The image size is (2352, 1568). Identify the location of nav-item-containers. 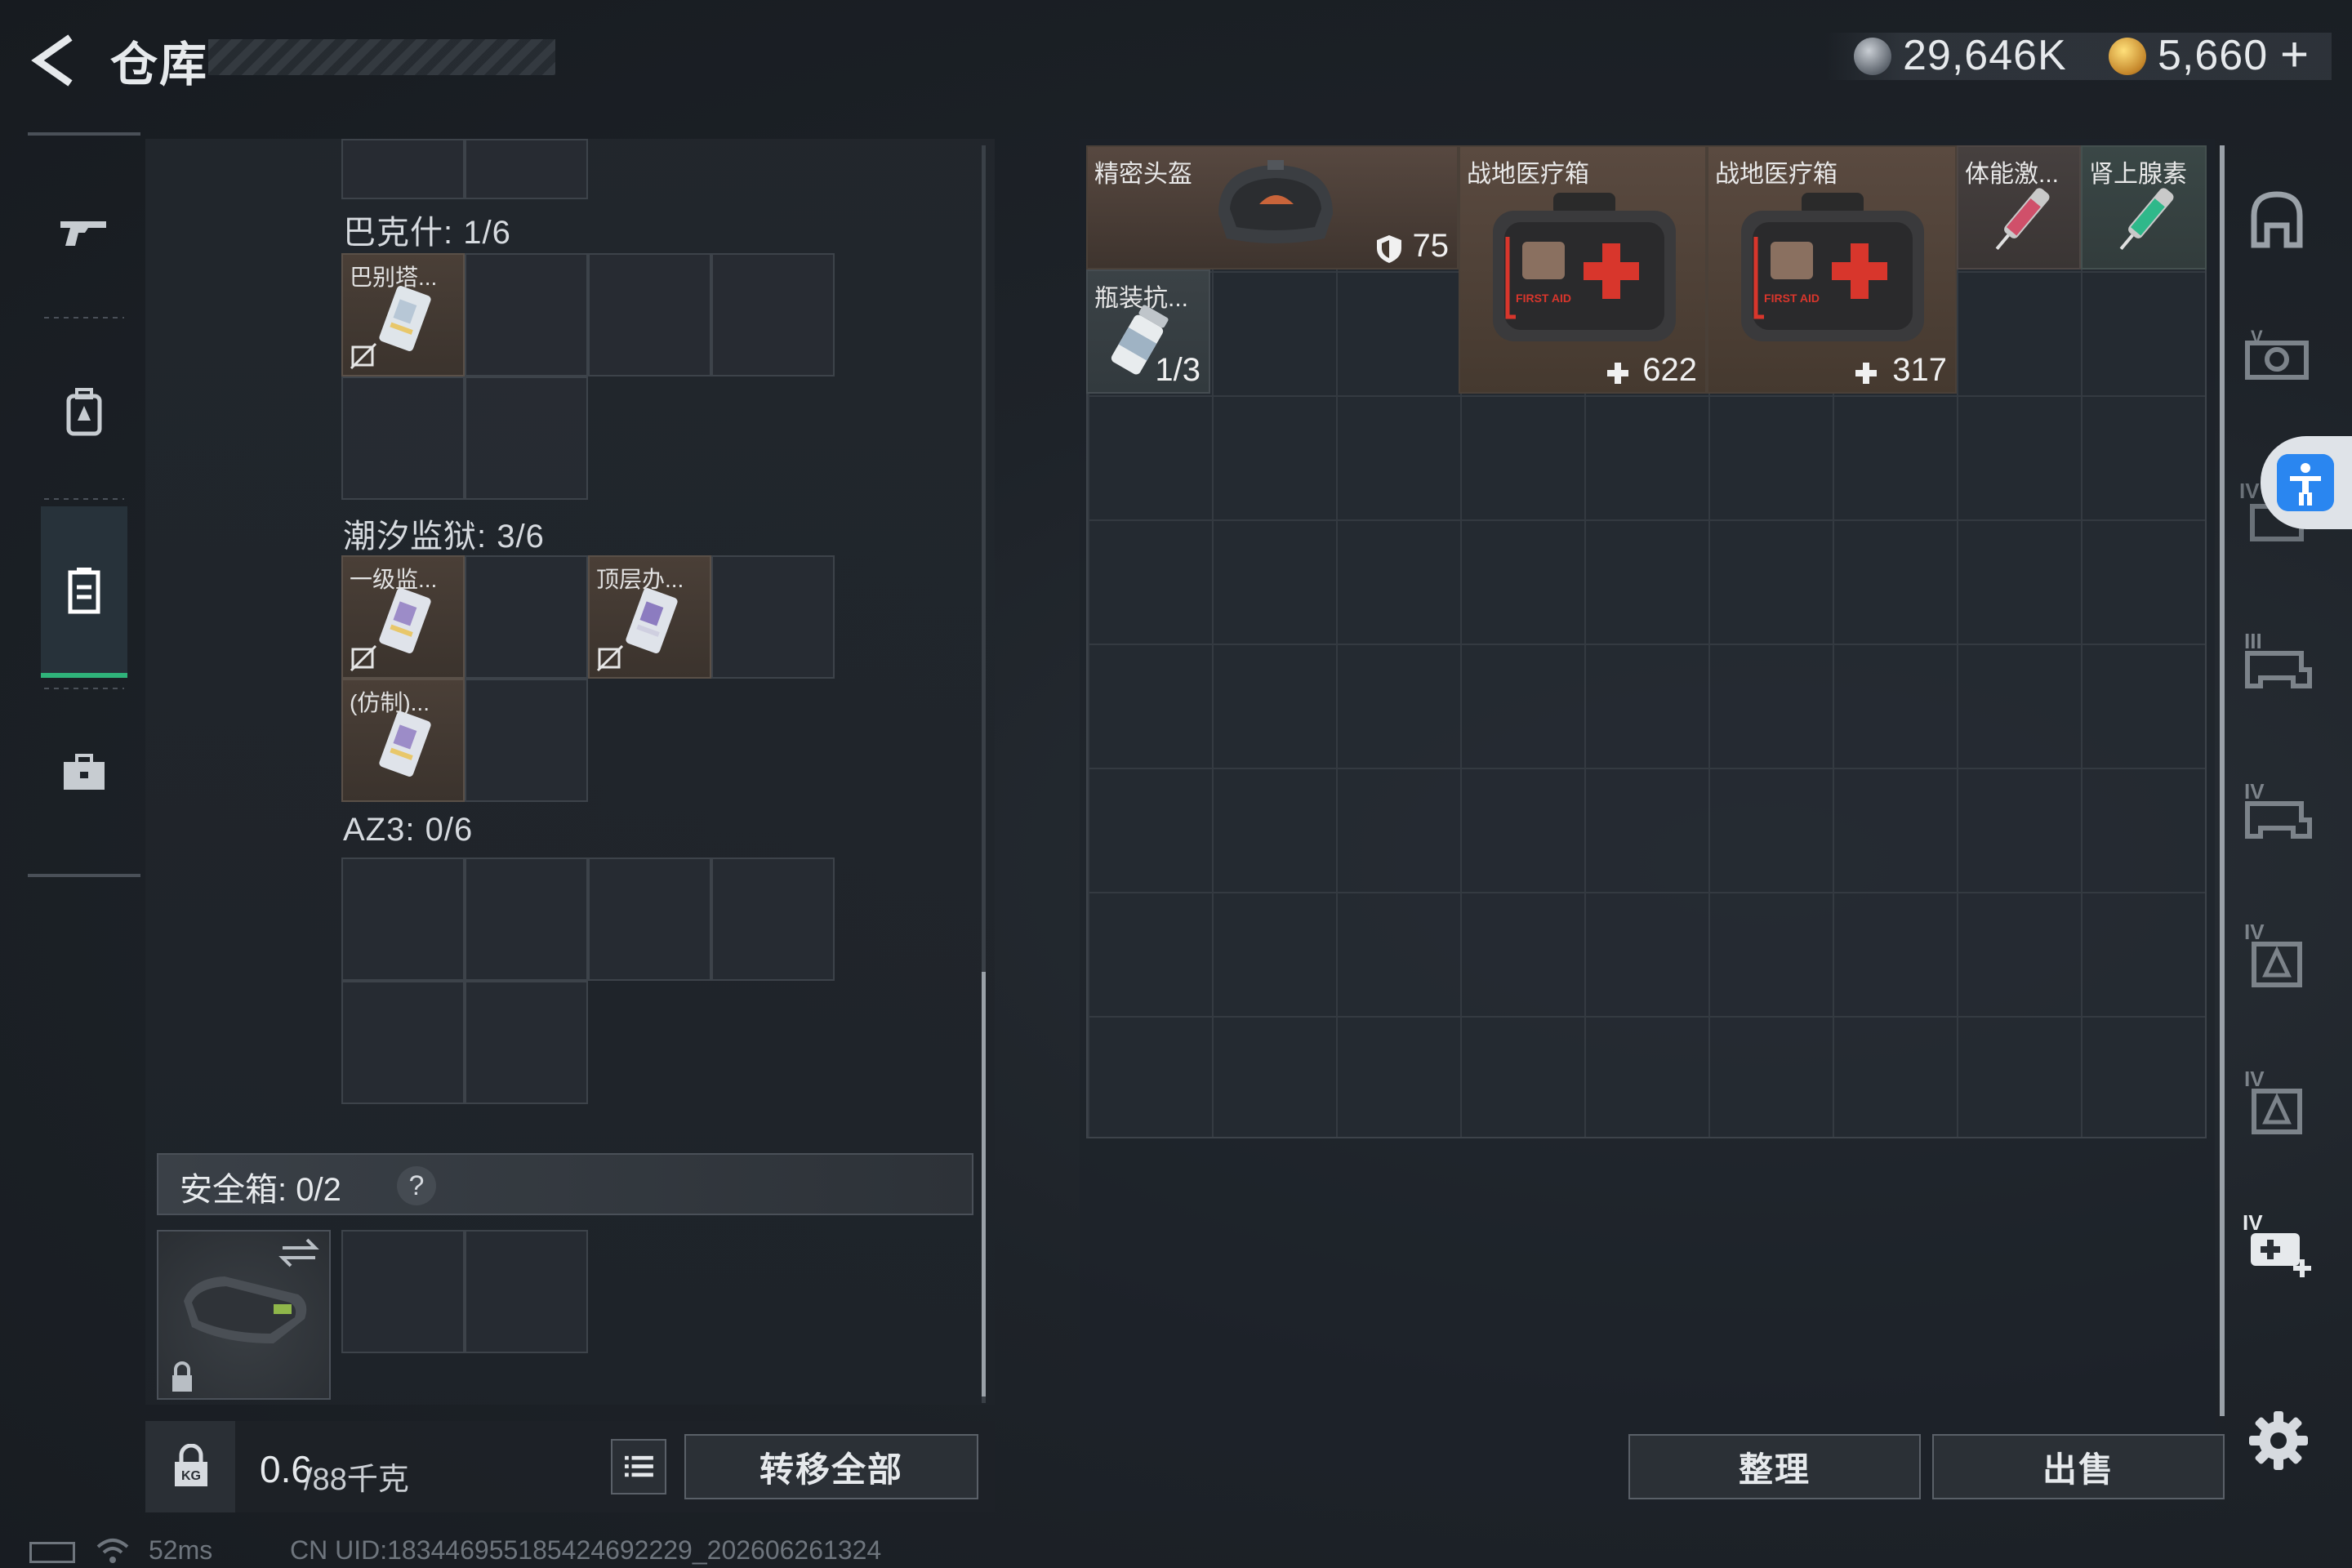
(84, 589).